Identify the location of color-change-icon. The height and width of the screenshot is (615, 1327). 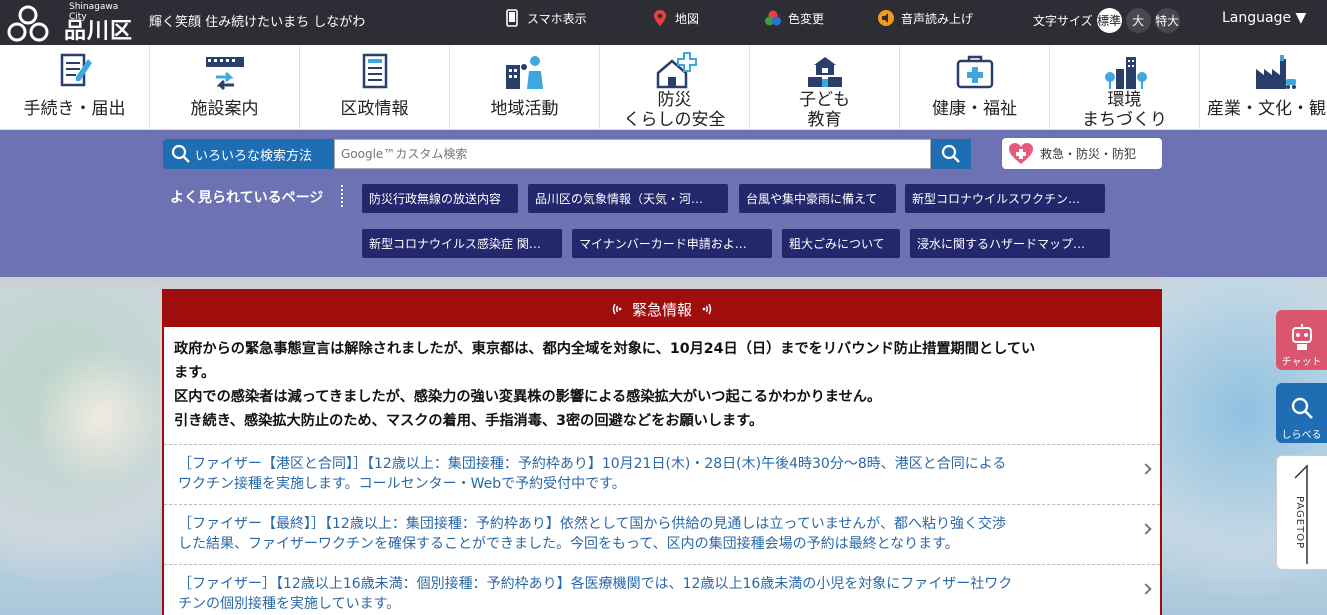
(773, 18).